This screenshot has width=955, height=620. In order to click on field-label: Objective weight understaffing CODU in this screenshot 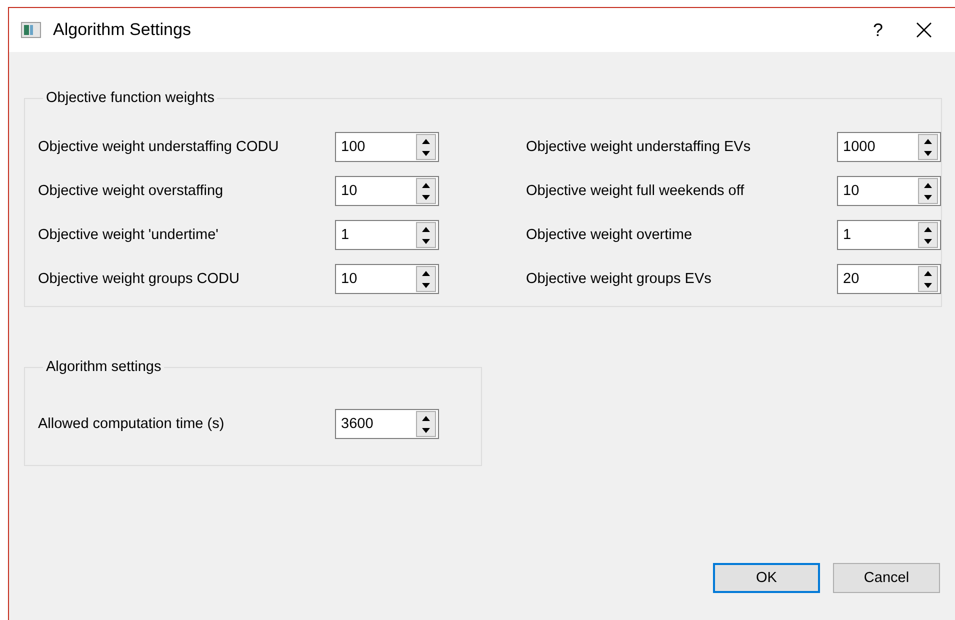, I will do `click(159, 147)`.